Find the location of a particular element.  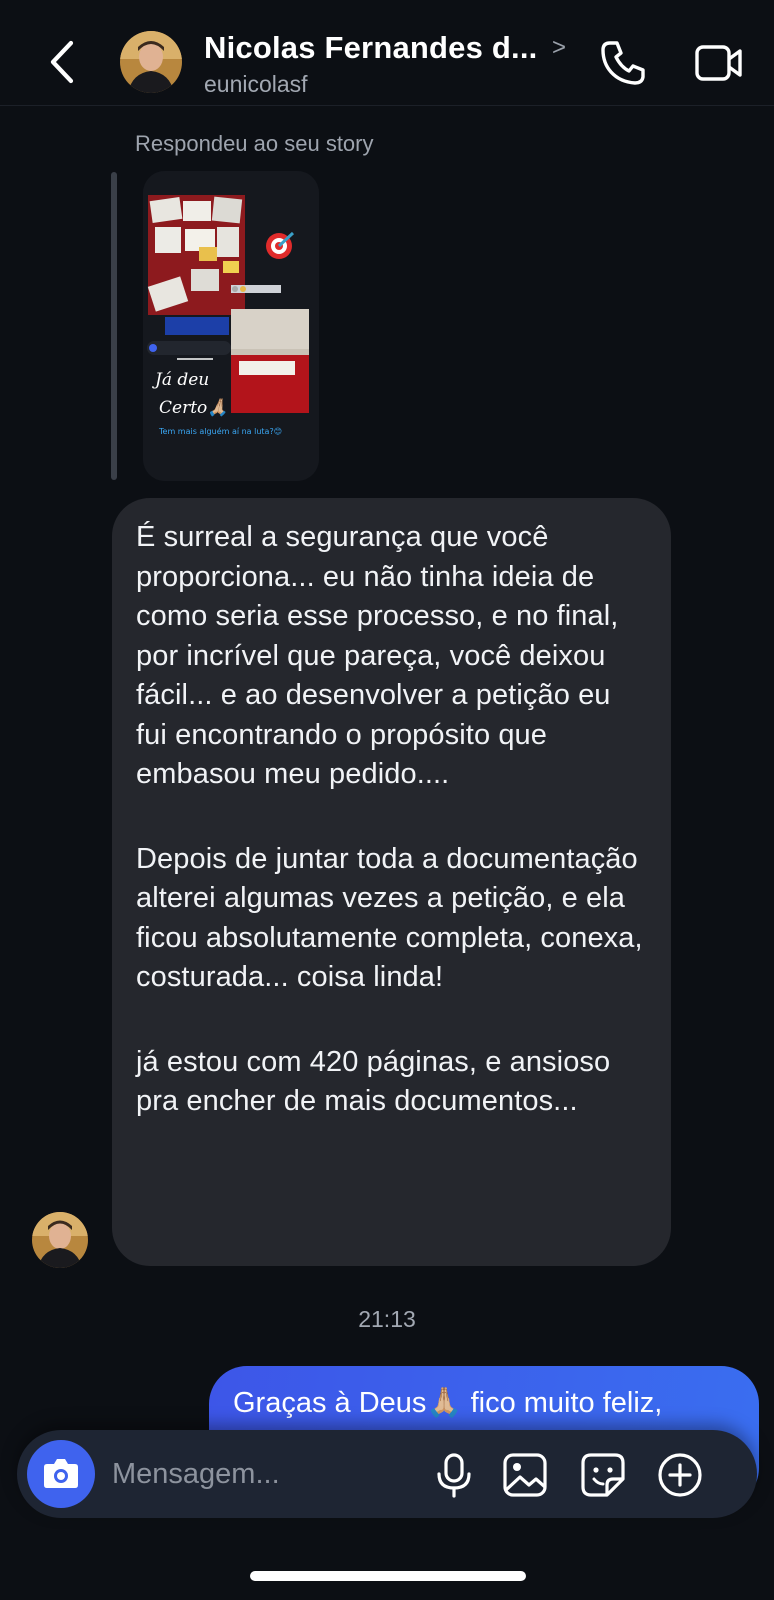

camera-button is located at coordinates (61, 1474).